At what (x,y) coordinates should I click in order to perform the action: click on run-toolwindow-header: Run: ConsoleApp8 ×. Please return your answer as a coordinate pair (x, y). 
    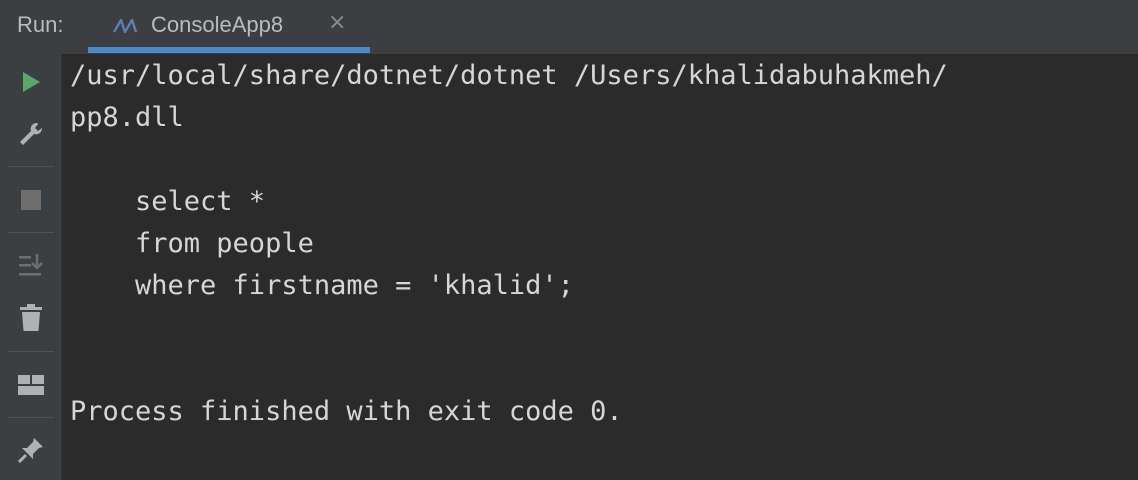
    Looking at the image, I should click on (569, 27).